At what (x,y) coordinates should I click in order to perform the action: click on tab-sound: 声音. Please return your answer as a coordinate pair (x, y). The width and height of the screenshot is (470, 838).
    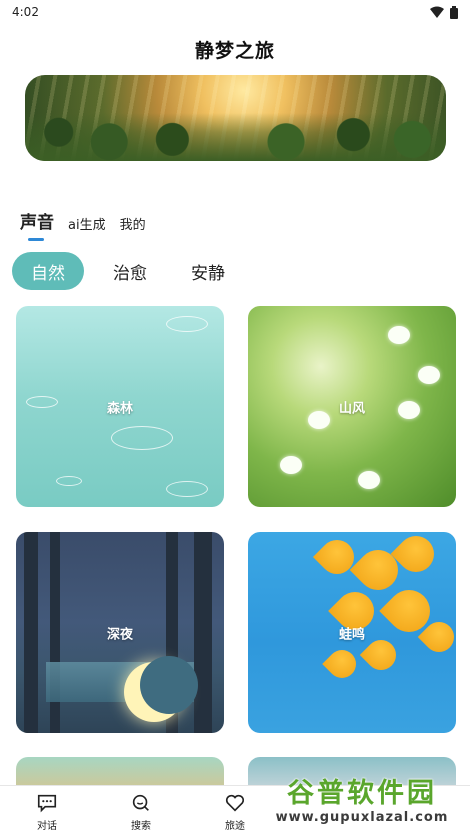
    Looking at the image, I should click on (37, 224).